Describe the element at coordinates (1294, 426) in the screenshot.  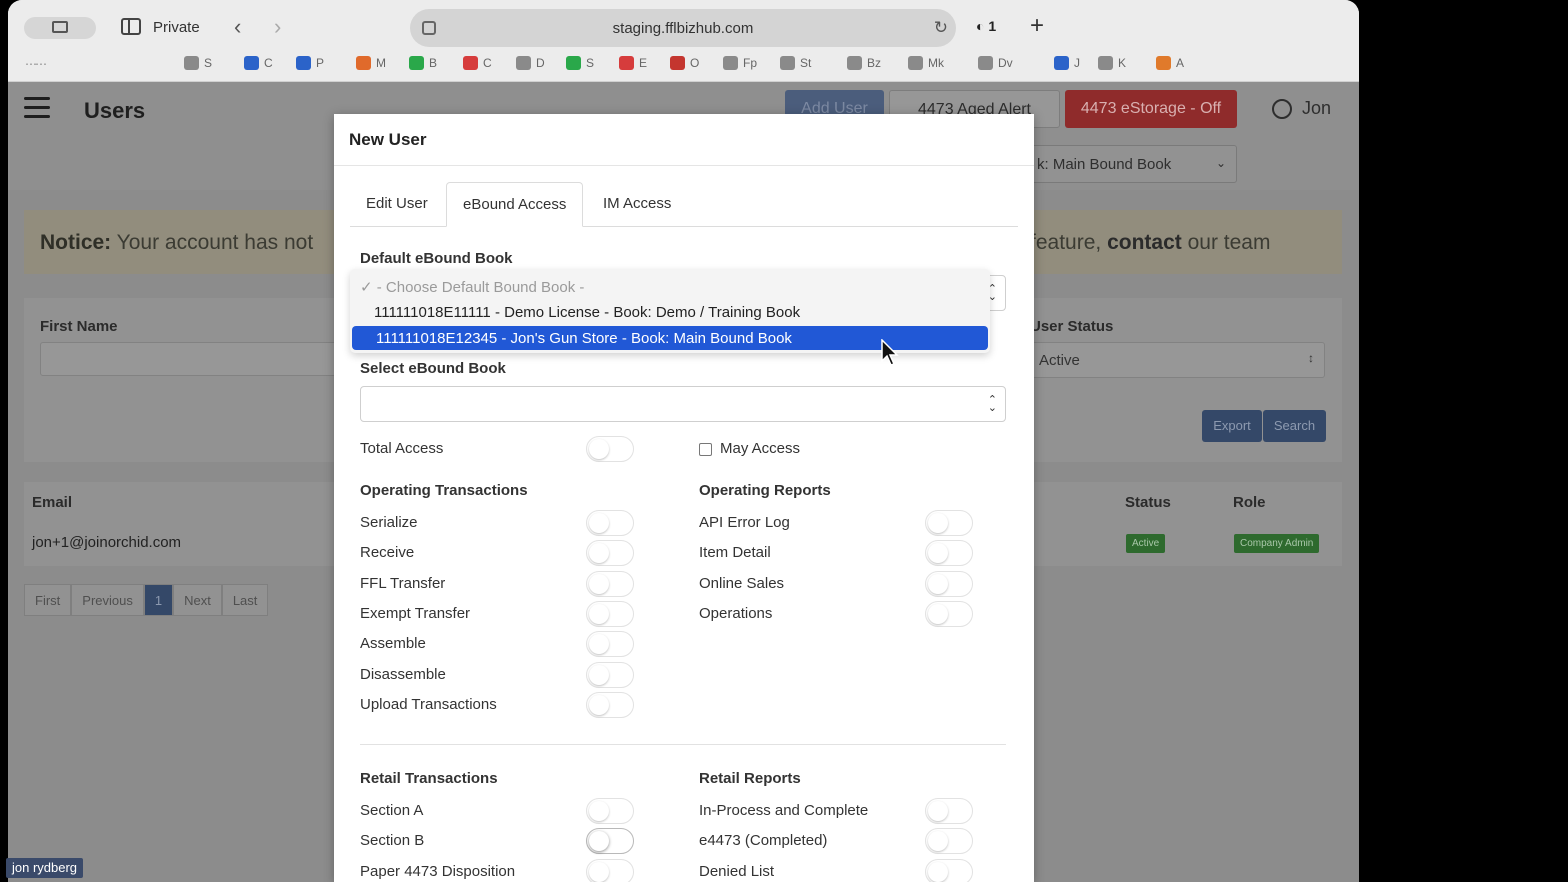
I see `search-button: Search` at that location.